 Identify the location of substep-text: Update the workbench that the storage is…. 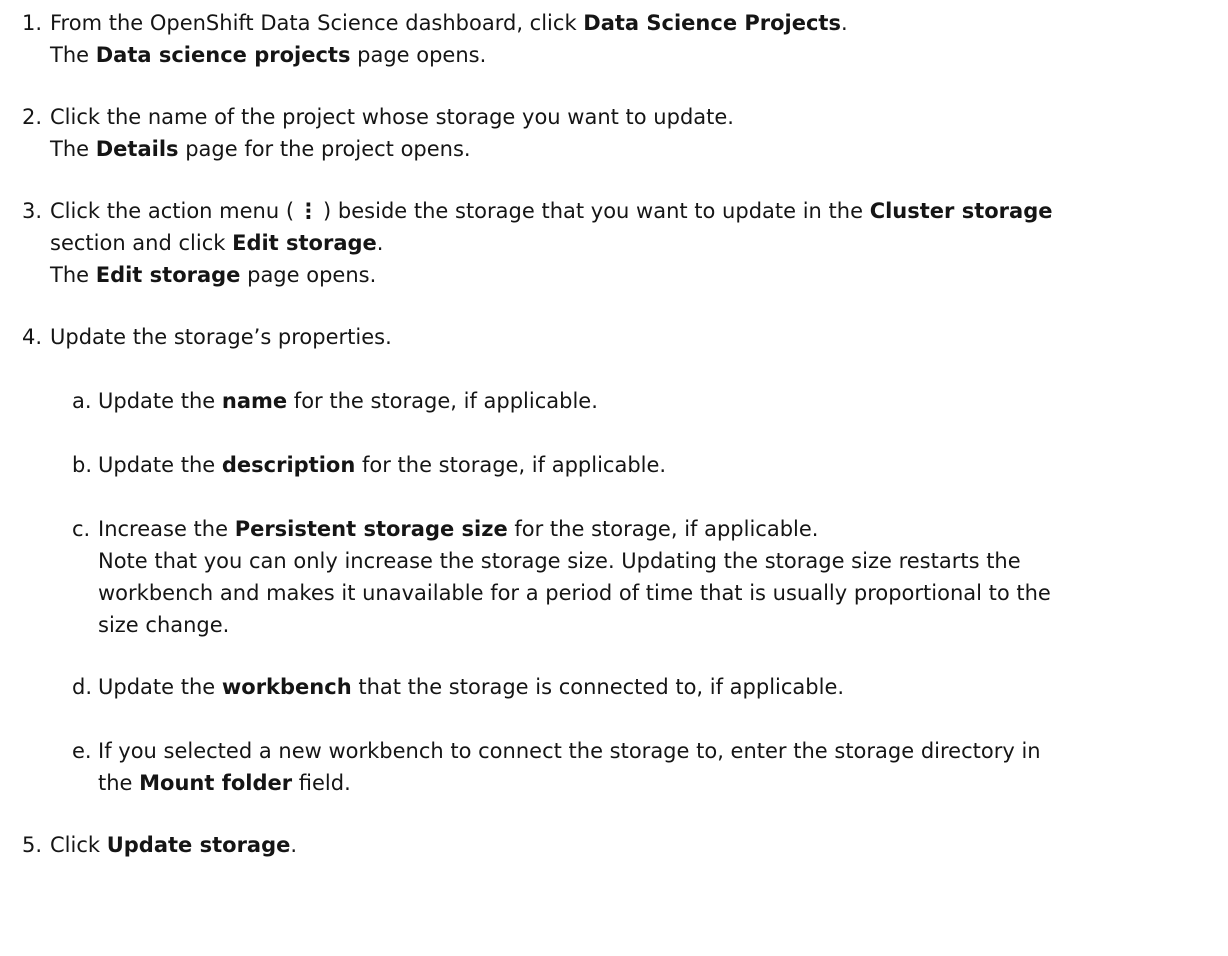
(471, 687).